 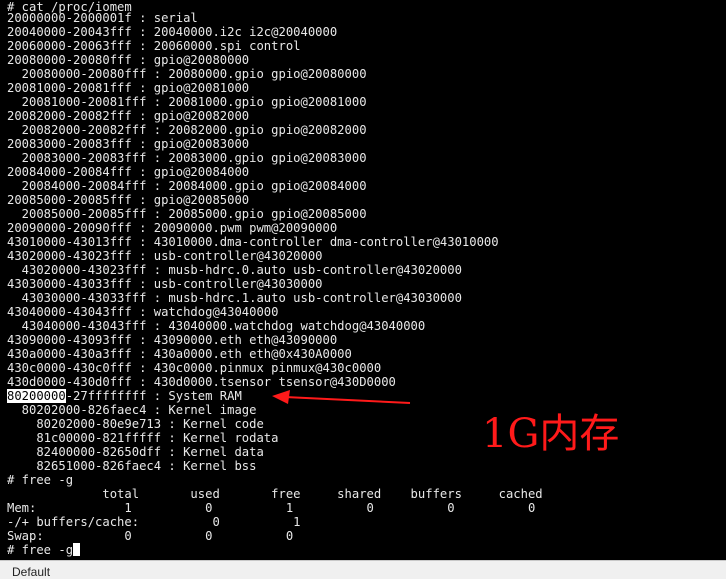 What do you see at coordinates (132, 410) in the screenshot?
I see `terminal-line: 80202000-826faec4 : Kernel image` at bounding box center [132, 410].